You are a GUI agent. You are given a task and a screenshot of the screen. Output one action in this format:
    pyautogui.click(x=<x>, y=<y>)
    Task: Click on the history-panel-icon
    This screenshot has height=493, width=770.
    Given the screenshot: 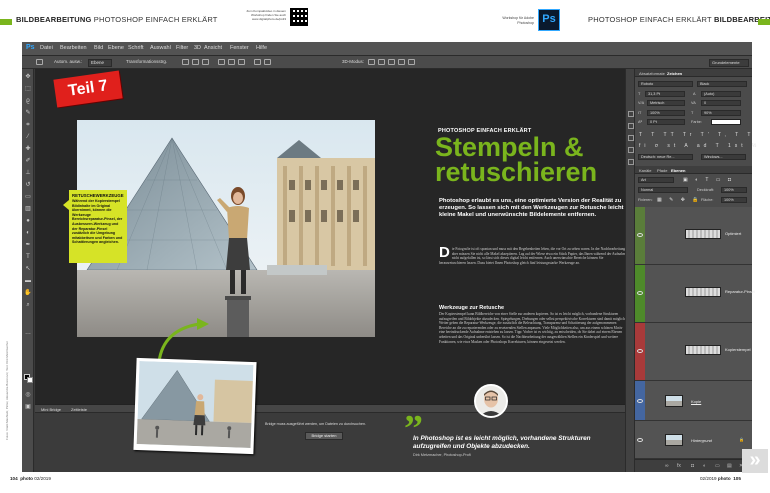 What is the action you would take?
    pyautogui.click(x=631, y=114)
    